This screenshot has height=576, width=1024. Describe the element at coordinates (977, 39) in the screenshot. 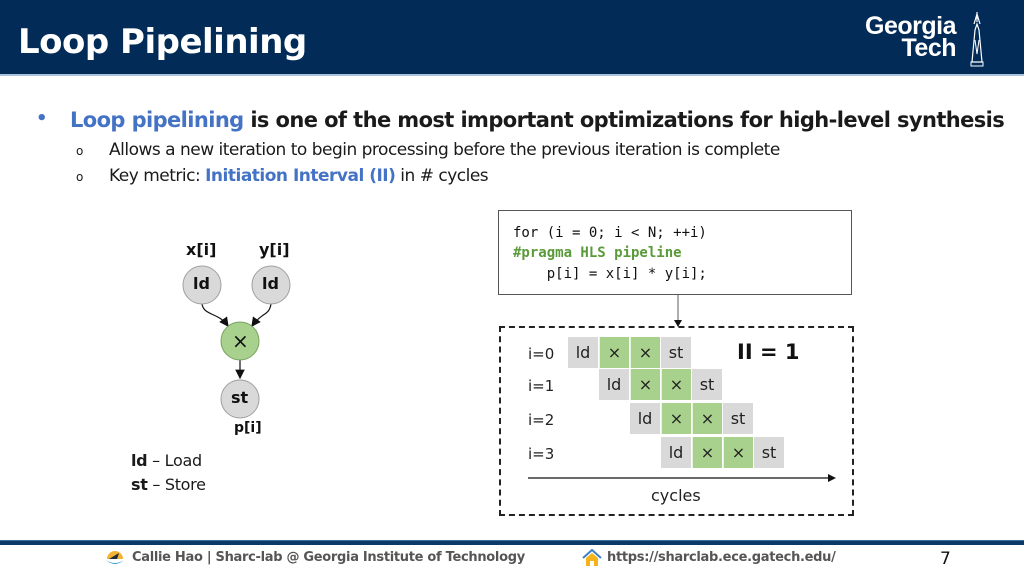

I see `tech-tower-spire-icon` at that location.